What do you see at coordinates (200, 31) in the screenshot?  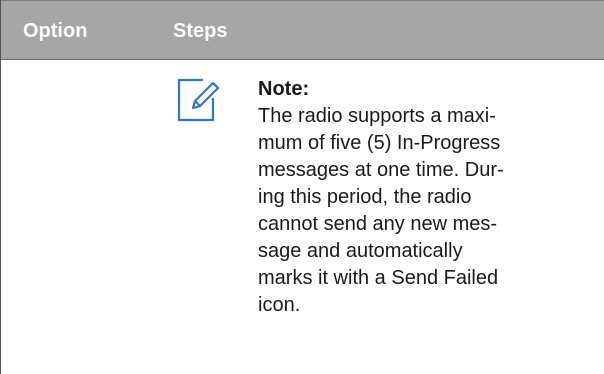 I see `column-header-steps: Steps` at bounding box center [200, 31].